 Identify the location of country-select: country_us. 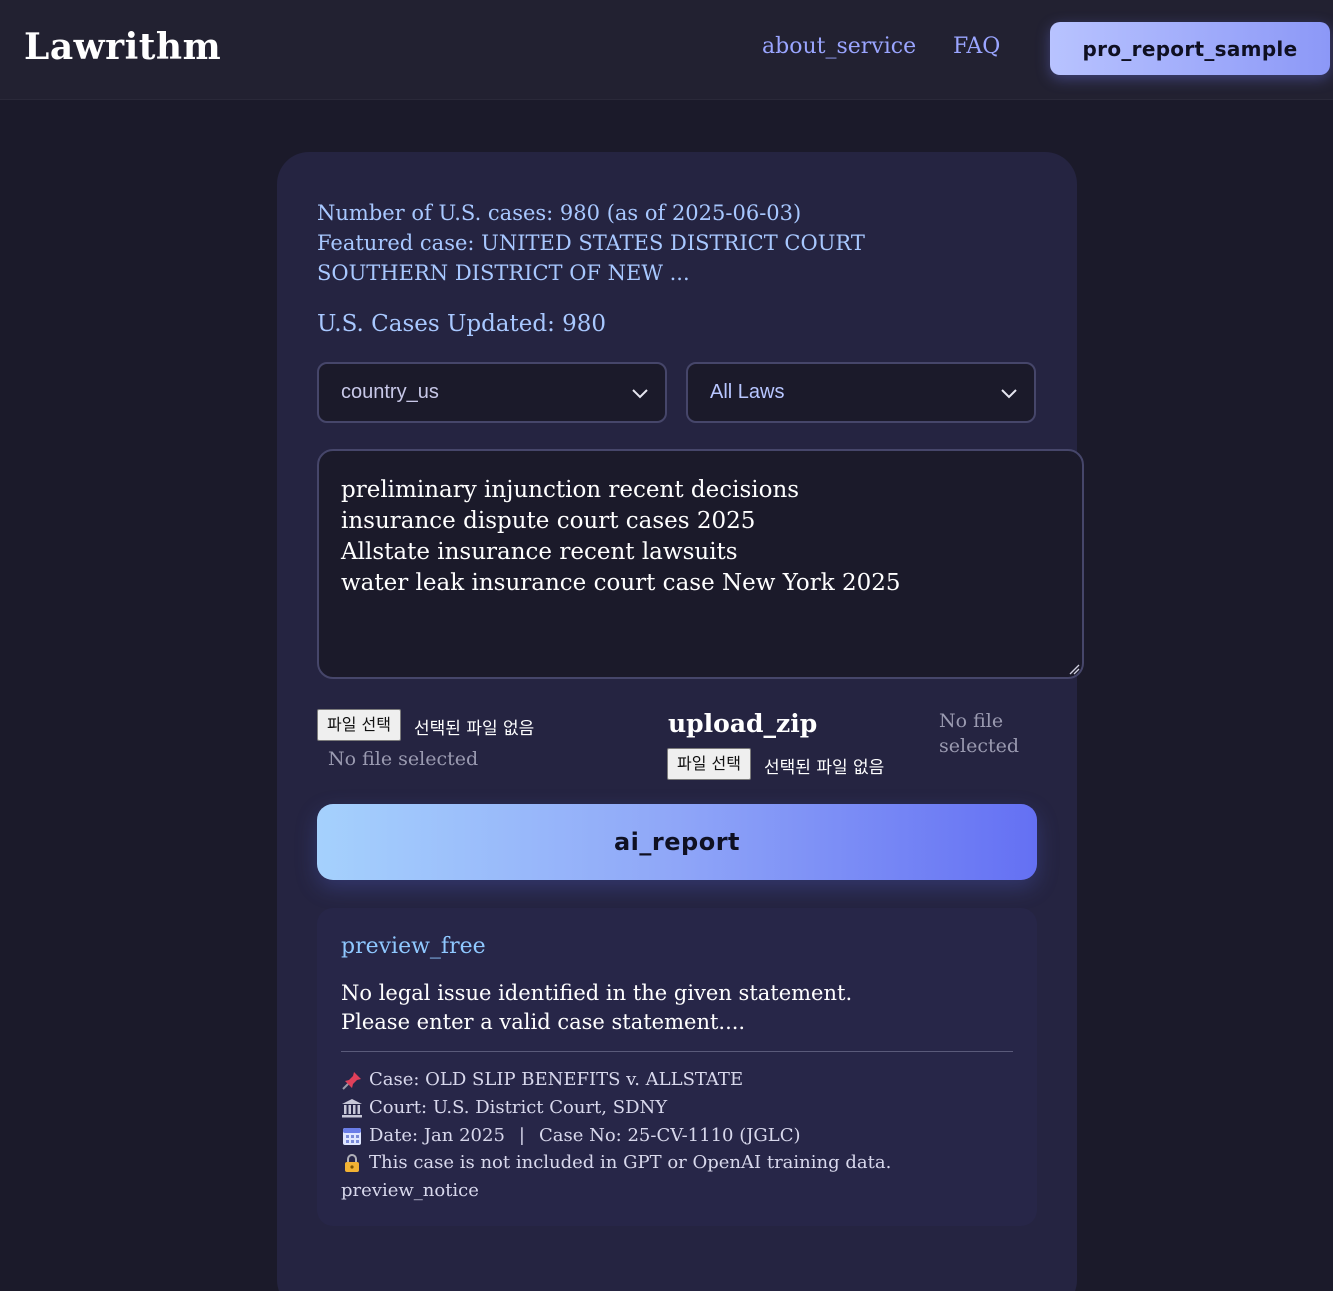
(492, 392).